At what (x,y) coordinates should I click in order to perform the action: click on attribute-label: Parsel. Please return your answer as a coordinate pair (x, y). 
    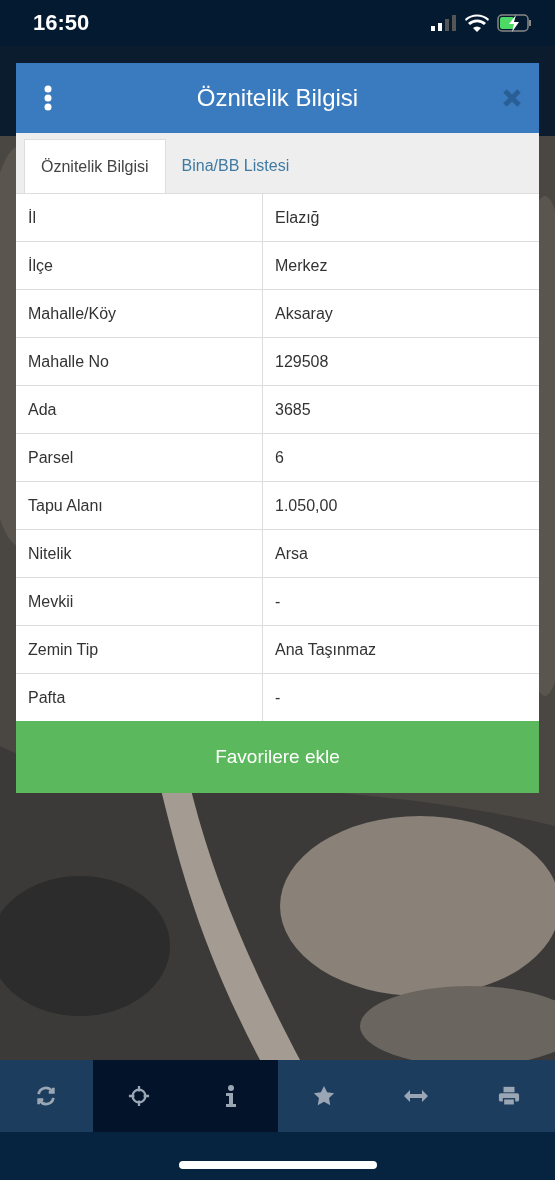
    Looking at the image, I should click on (51, 457).